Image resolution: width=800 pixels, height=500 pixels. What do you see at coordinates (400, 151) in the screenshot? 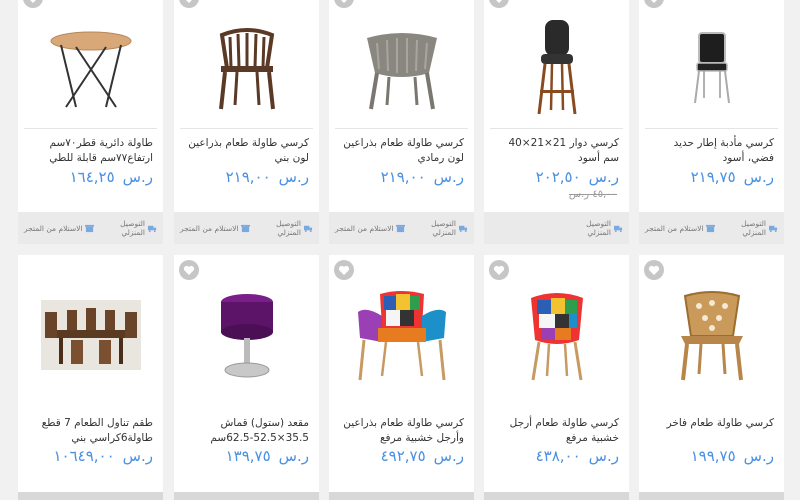
I see `product-title: كرسي طاولة طعام بذراعين لون رمادي` at bounding box center [400, 151].